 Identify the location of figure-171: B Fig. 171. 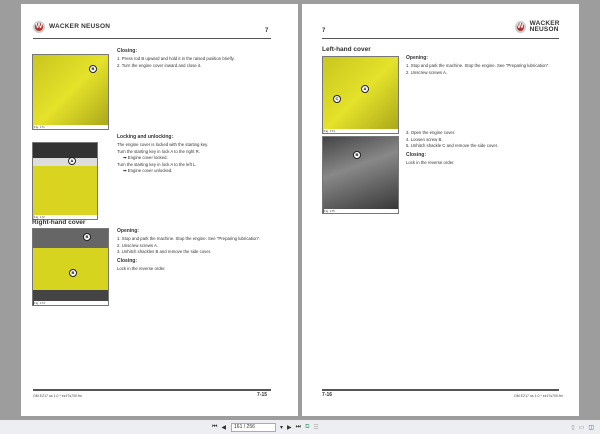
(70, 92).